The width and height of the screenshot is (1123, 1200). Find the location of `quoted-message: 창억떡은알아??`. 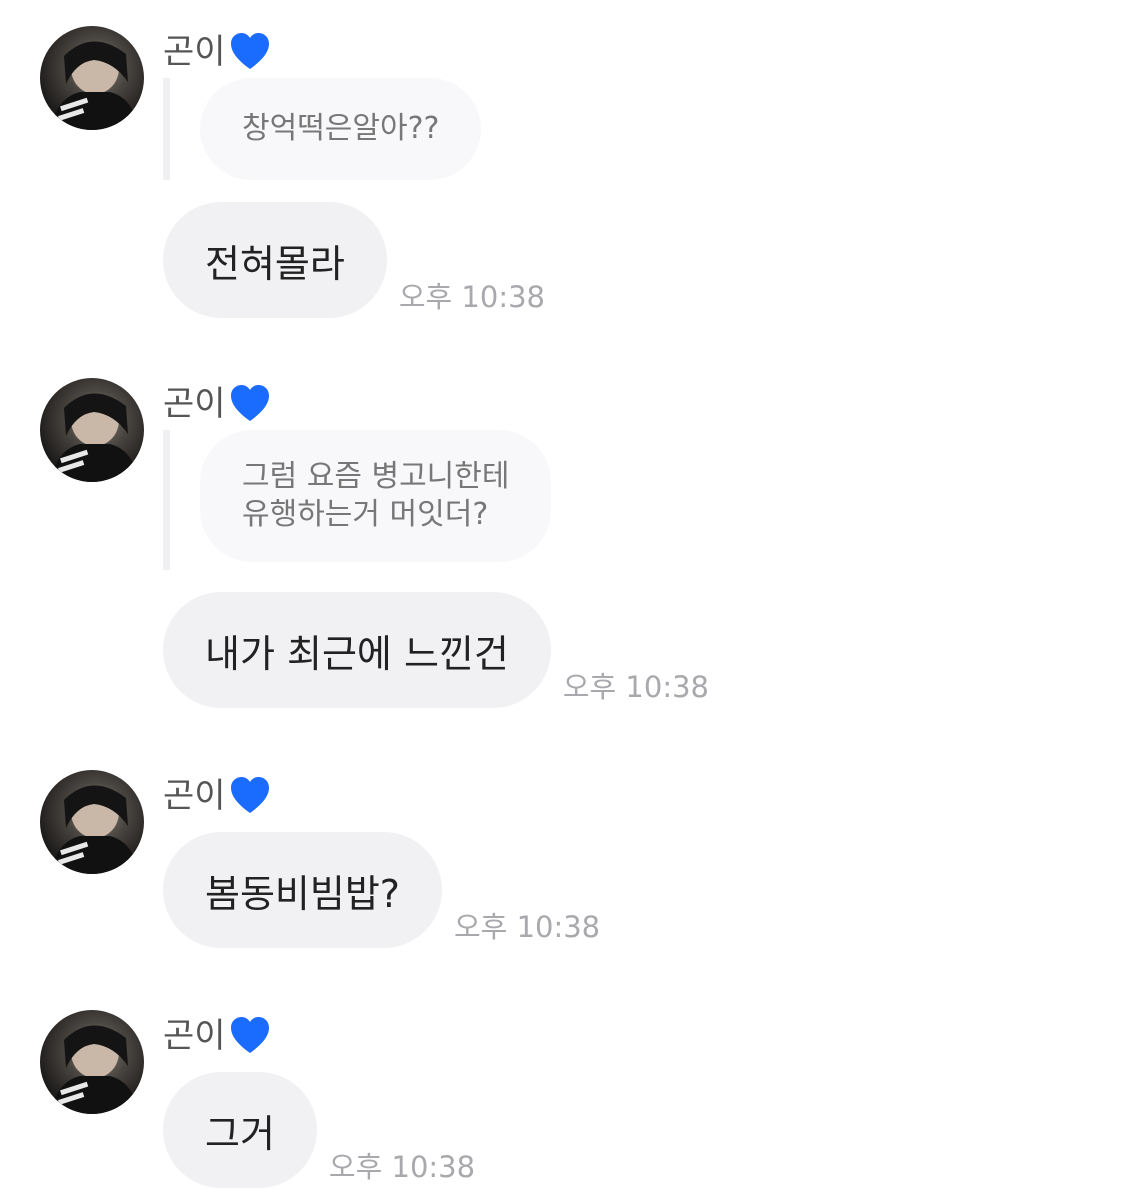

quoted-message: 창억떡은알아?? is located at coordinates (341, 129).